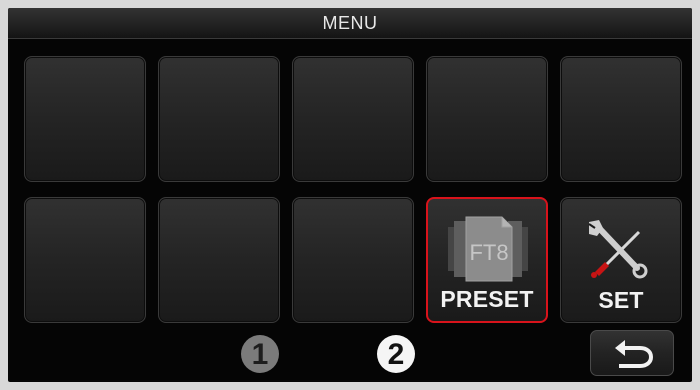  What do you see at coordinates (487, 299) in the screenshot?
I see `preset-label: PRESET` at bounding box center [487, 299].